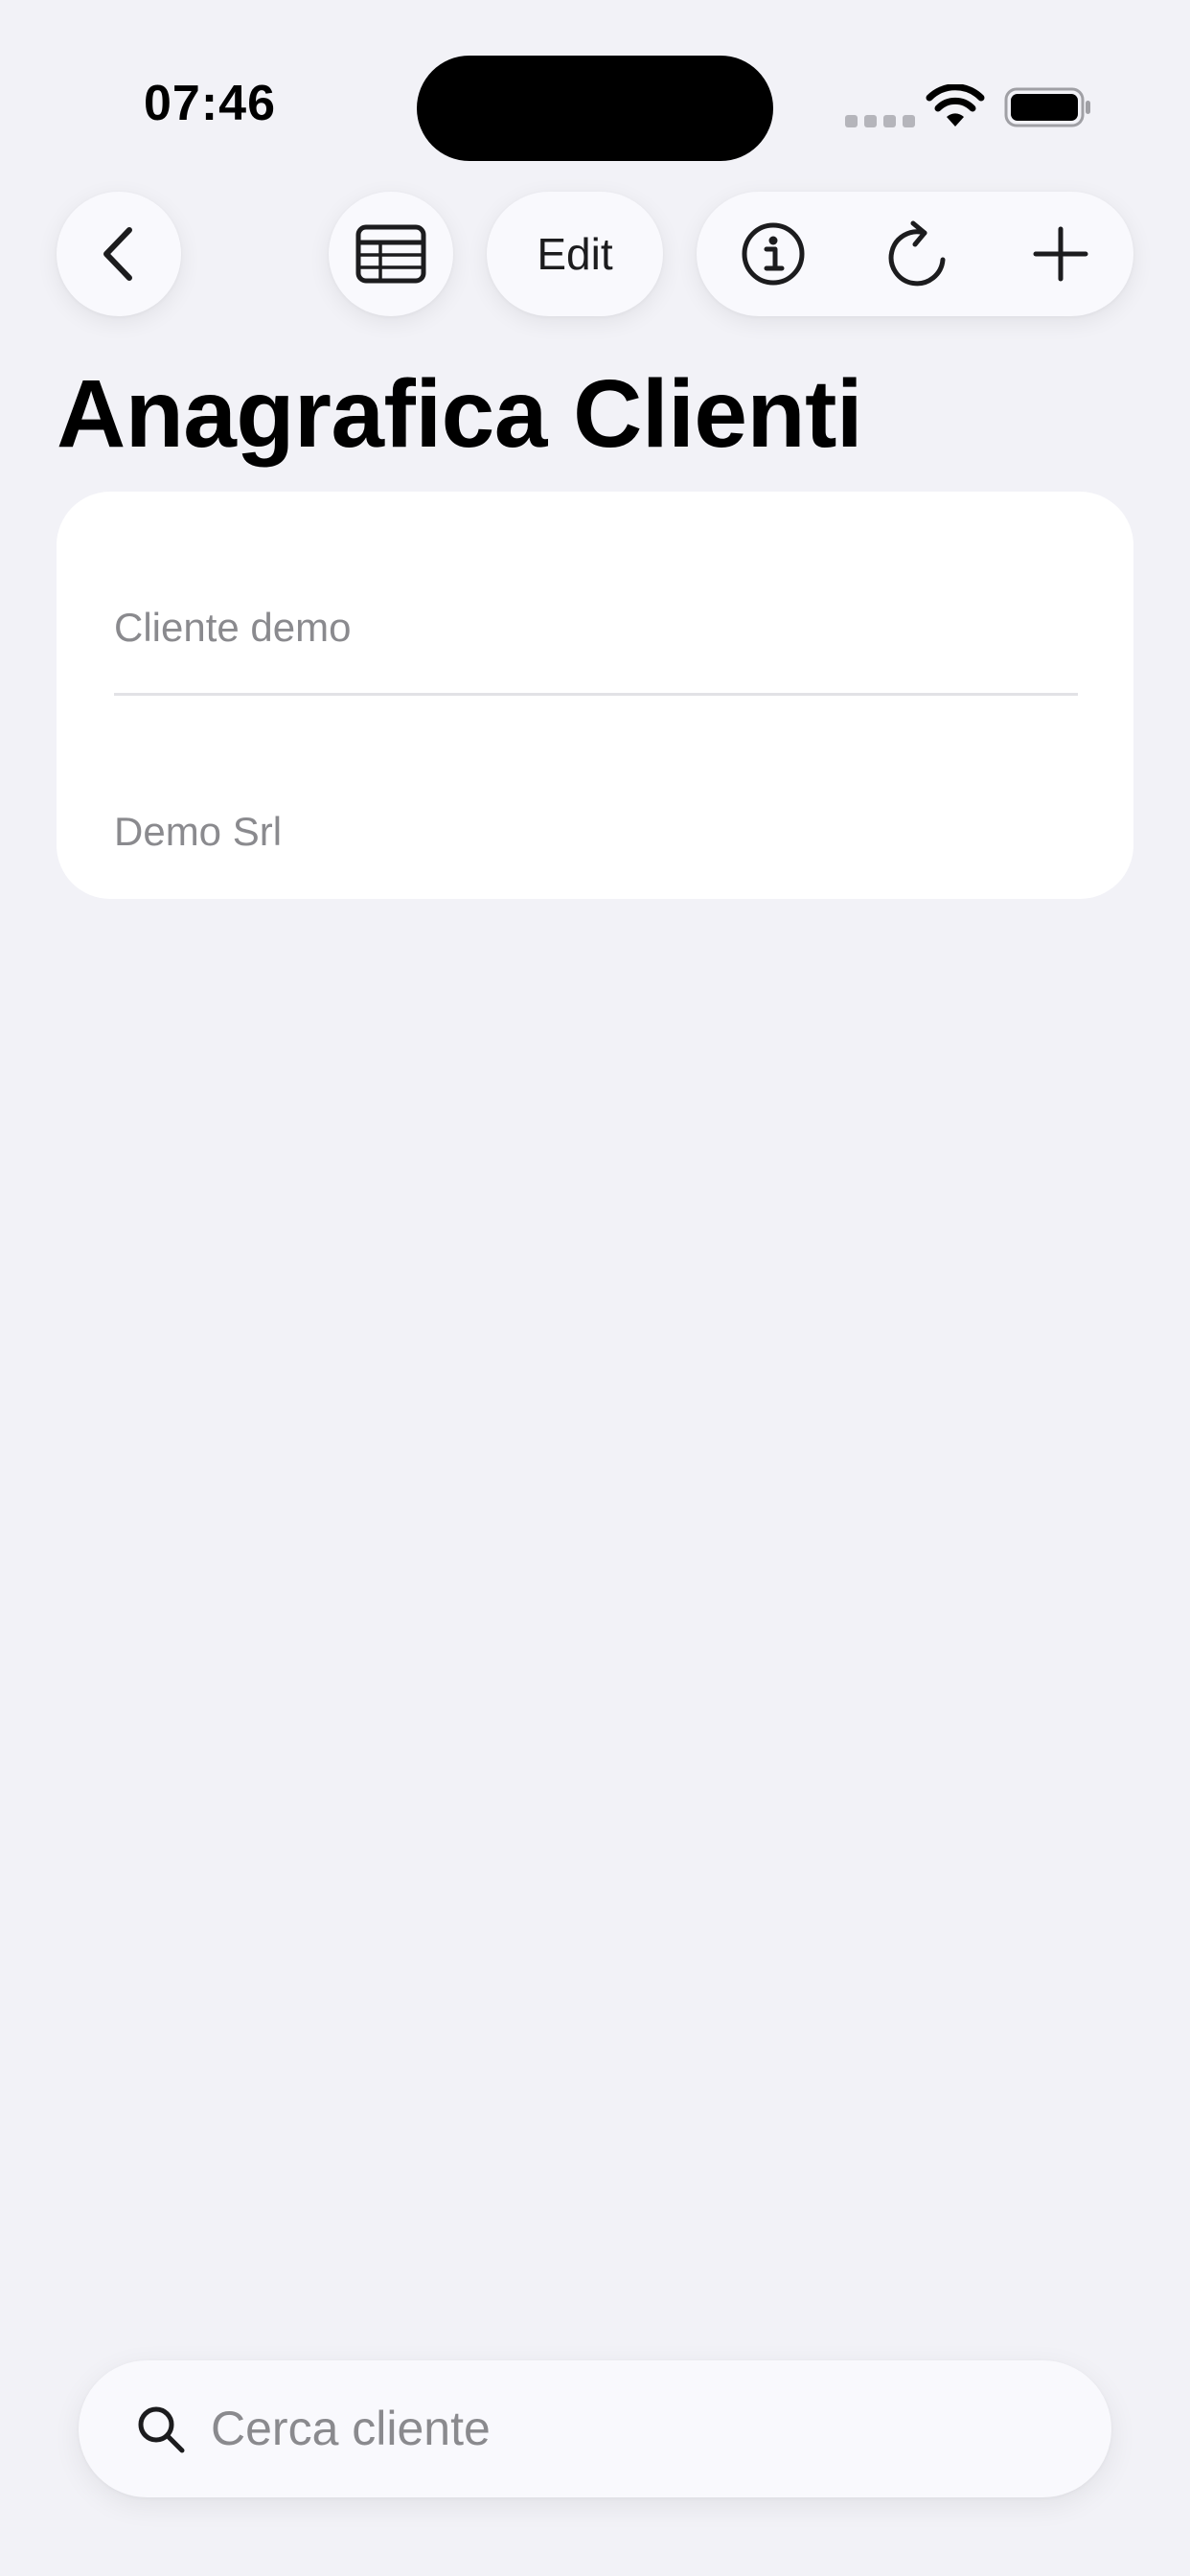  I want to click on info-button, so click(773, 254).